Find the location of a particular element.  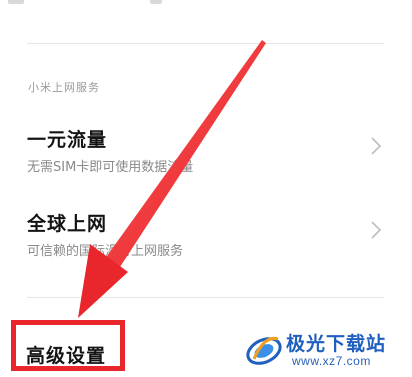

item-title: 一元流量 is located at coordinates (67, 140).